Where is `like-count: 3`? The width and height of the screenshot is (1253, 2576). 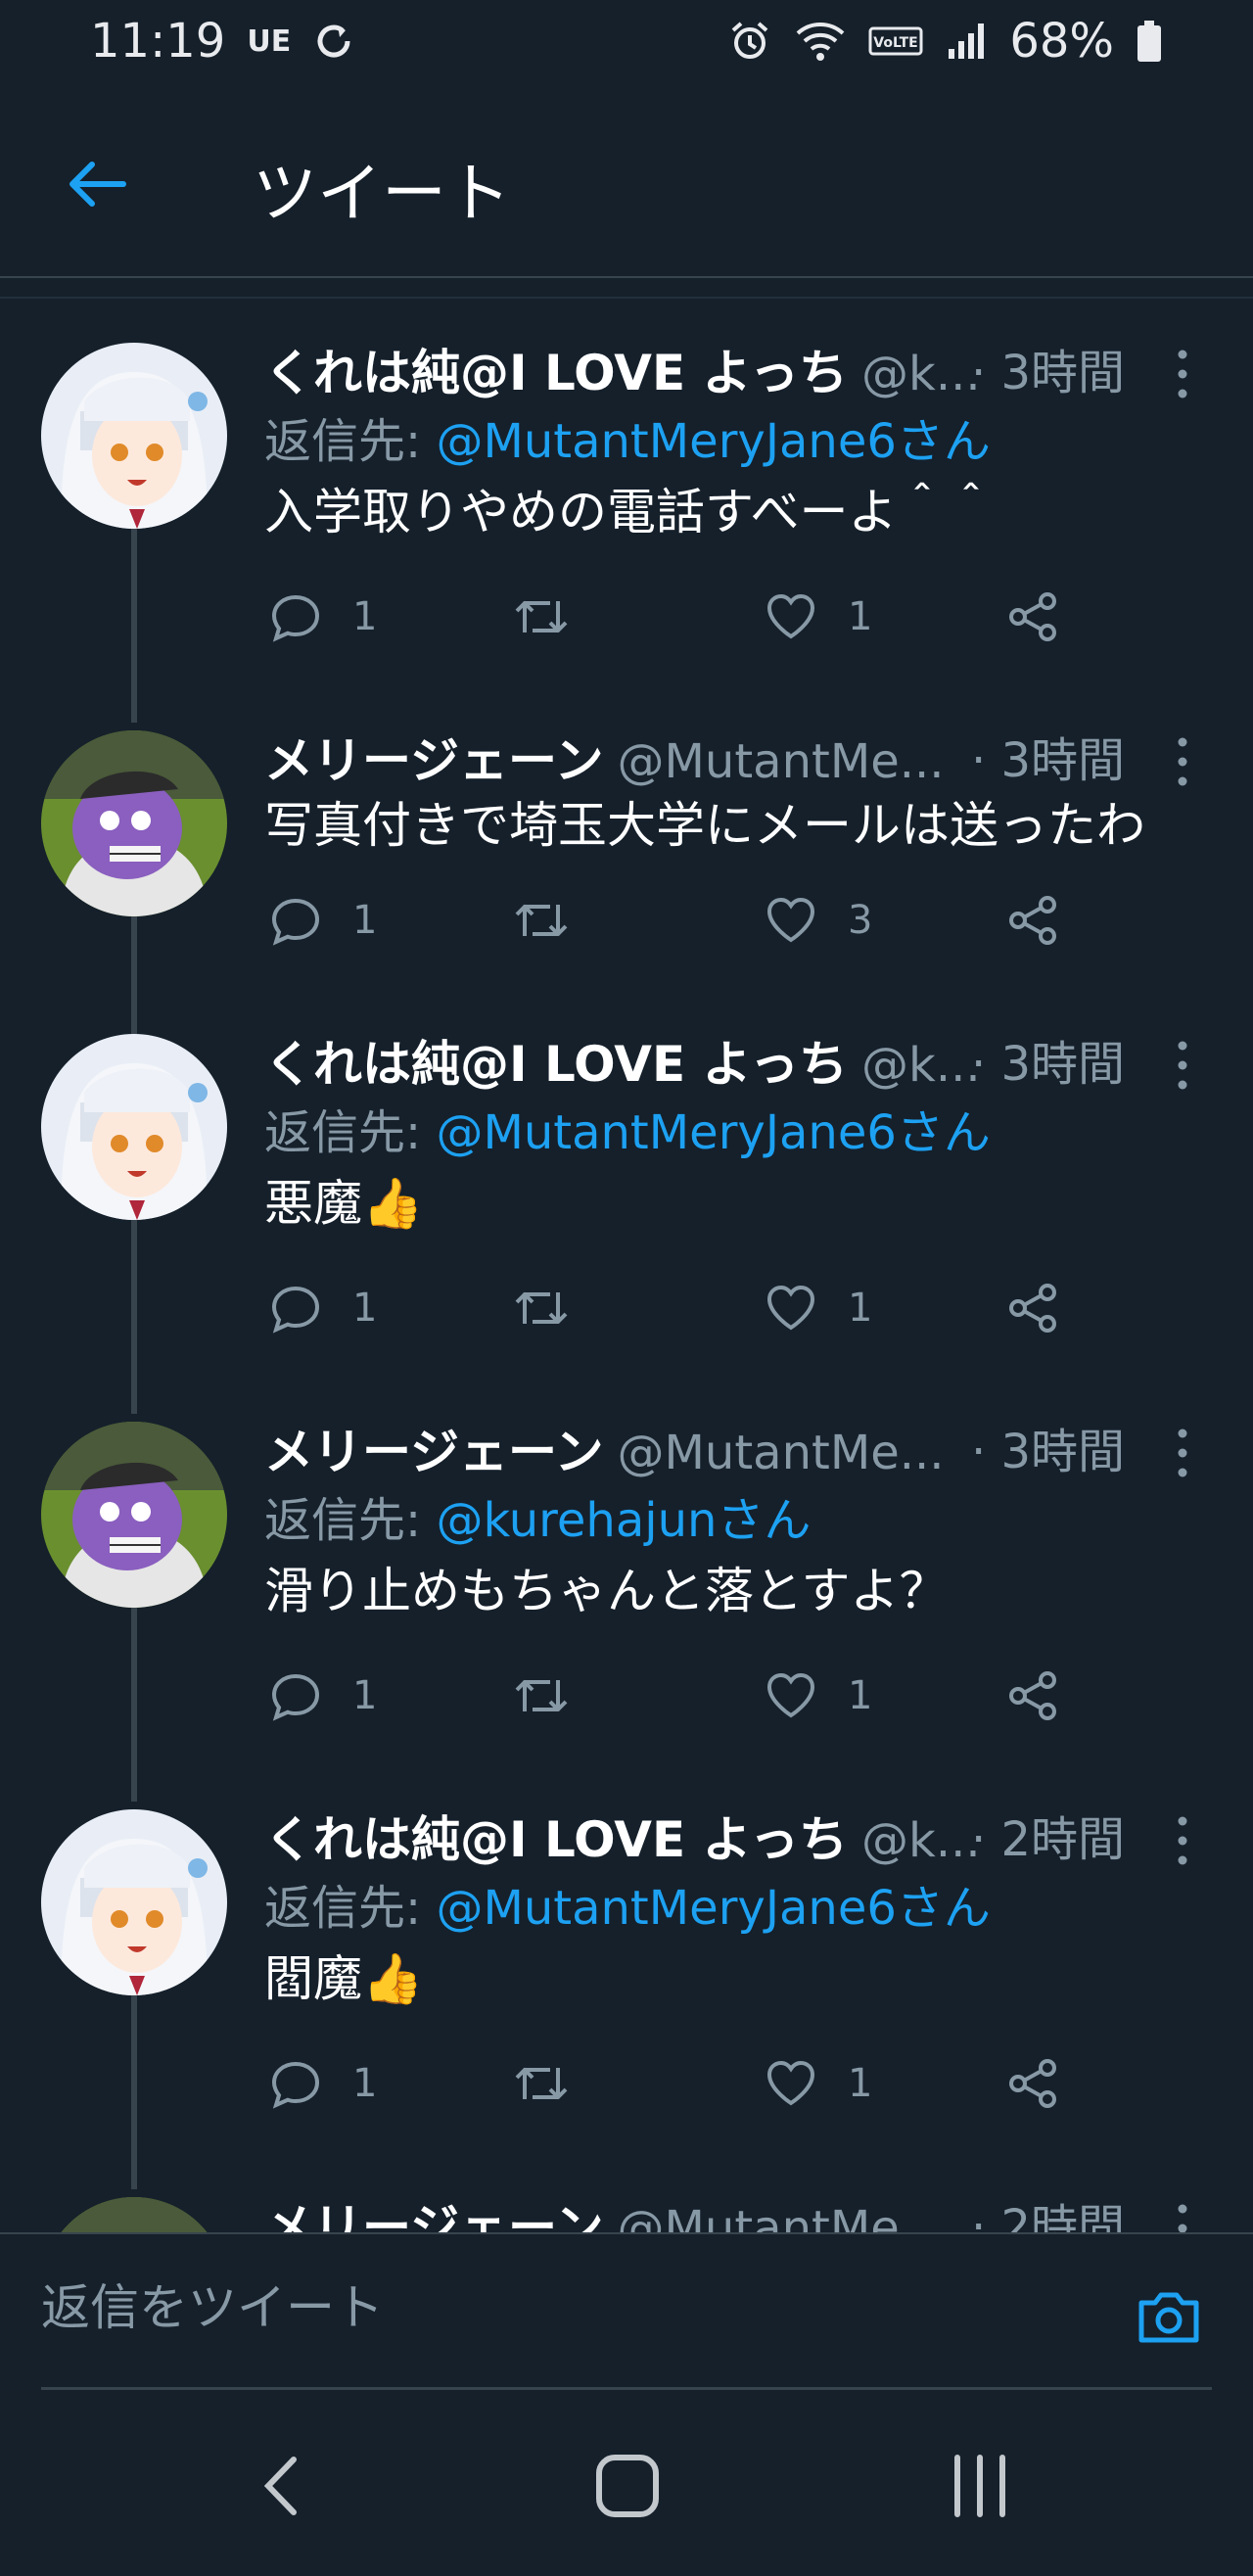 like-count: 3 is located at coordinates (860, 920).